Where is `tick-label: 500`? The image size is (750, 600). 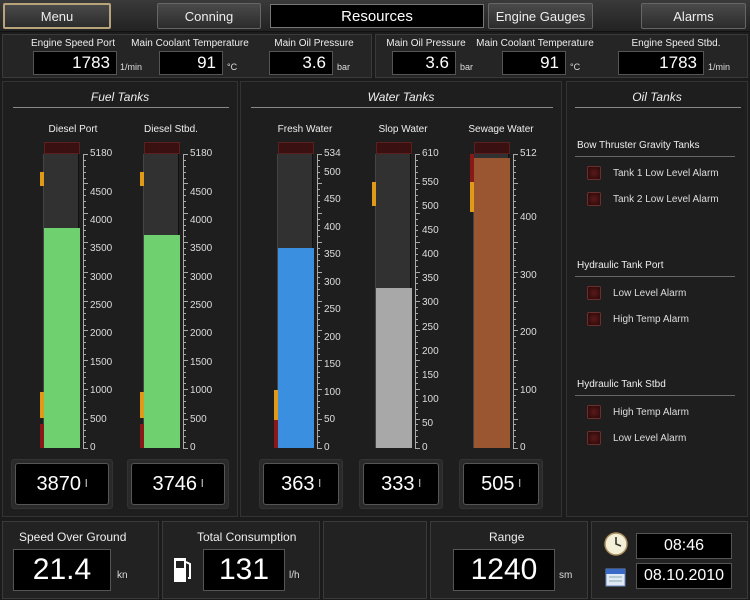
tick-label: 500 is located at coordinates (198, 419).